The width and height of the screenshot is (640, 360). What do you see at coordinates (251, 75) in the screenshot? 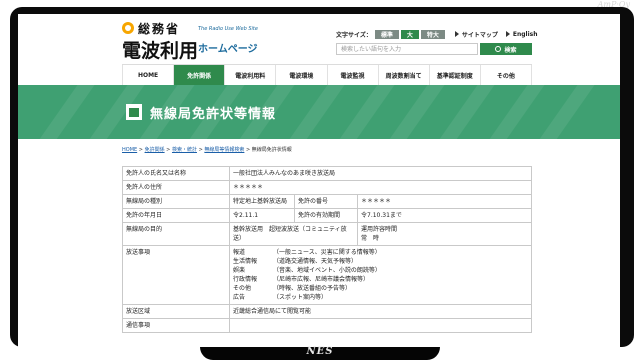
I see `nav-usage-fee: 電波利用料` at bounding box center [251, 75].